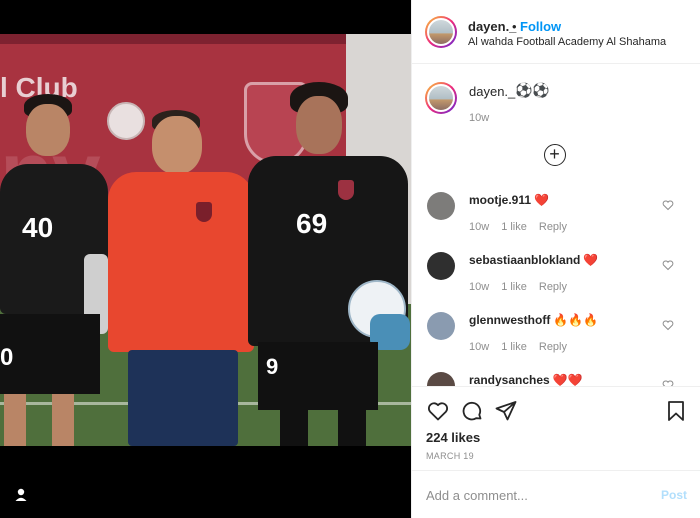 The height and width of the screenshot is (518, 700). I want to click on jersey-number: 9, so click(272, 366).